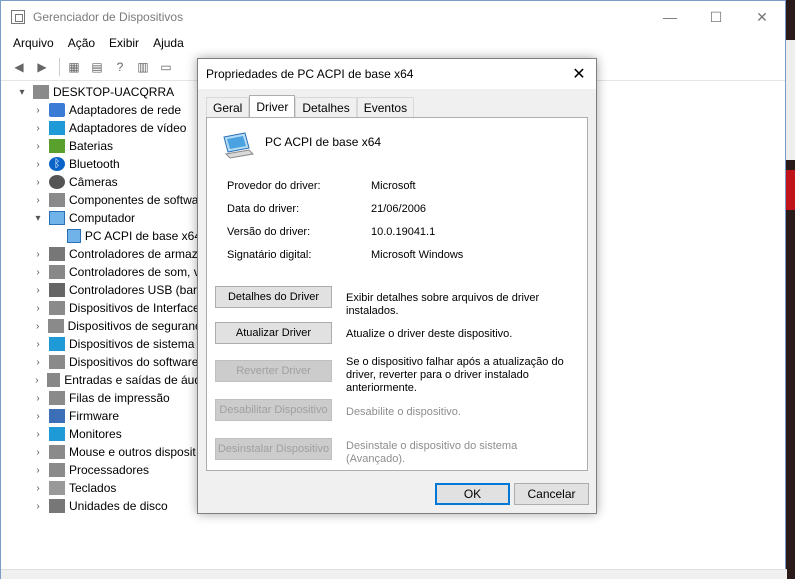 The height and width of the screenshot is (579, 795). What do you see at coordinates (101, 398) in the screenshot?
I see `tree-item: › Filas de impressão` at bounding box center [101, 398].